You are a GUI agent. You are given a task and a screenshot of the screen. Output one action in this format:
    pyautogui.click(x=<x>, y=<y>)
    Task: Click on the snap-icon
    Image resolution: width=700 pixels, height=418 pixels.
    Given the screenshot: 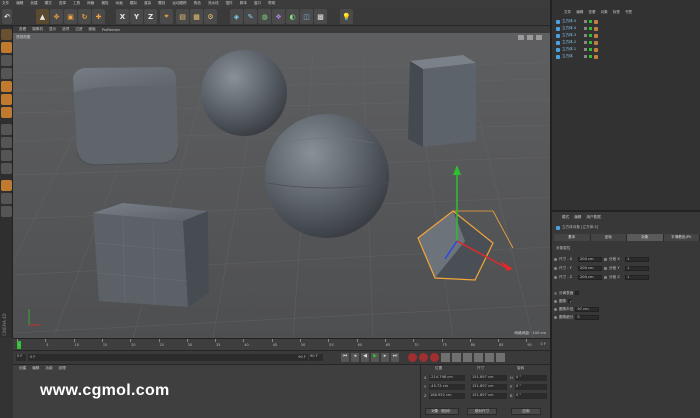 What is the action you would take?
    pyautogui.click(x=6, y=185)
    